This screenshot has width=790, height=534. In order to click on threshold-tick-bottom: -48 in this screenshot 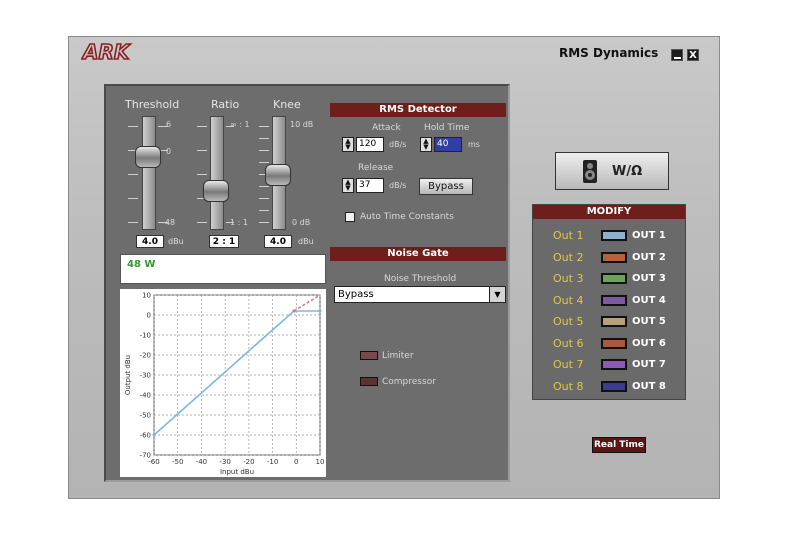, I will do `click(169, 222)`.